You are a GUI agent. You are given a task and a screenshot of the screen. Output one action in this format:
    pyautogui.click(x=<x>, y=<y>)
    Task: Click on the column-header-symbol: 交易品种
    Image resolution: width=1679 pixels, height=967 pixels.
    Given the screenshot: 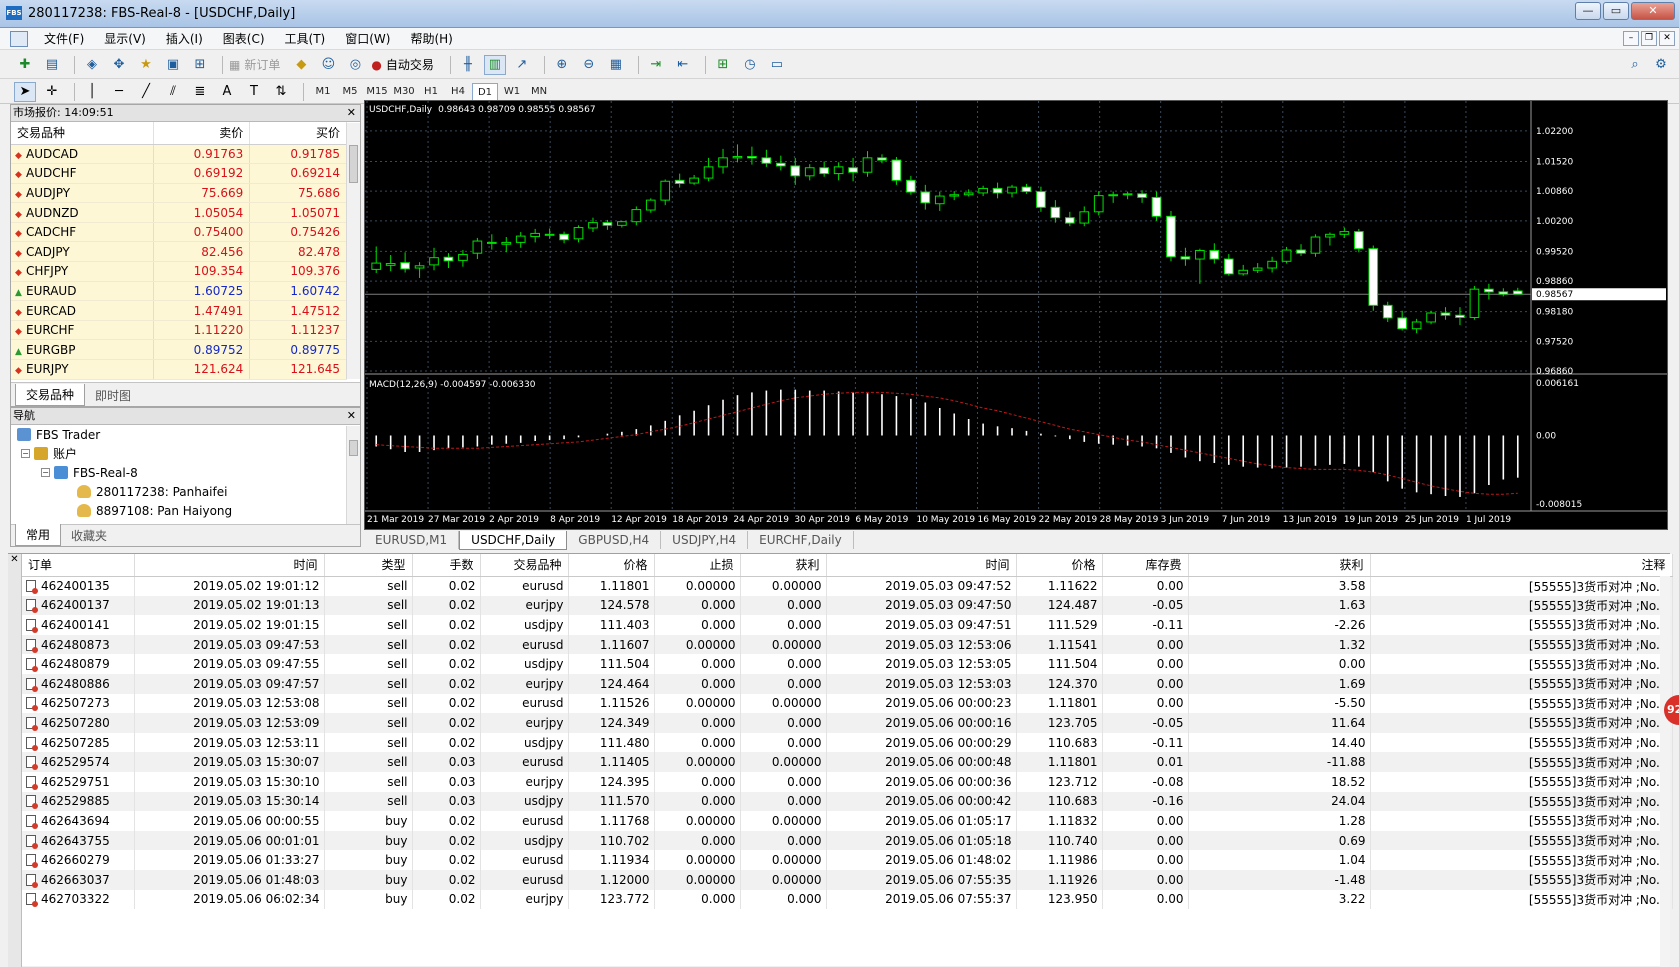 What is the action you would take?
    pyautogui.click(x=82, y=133)
    